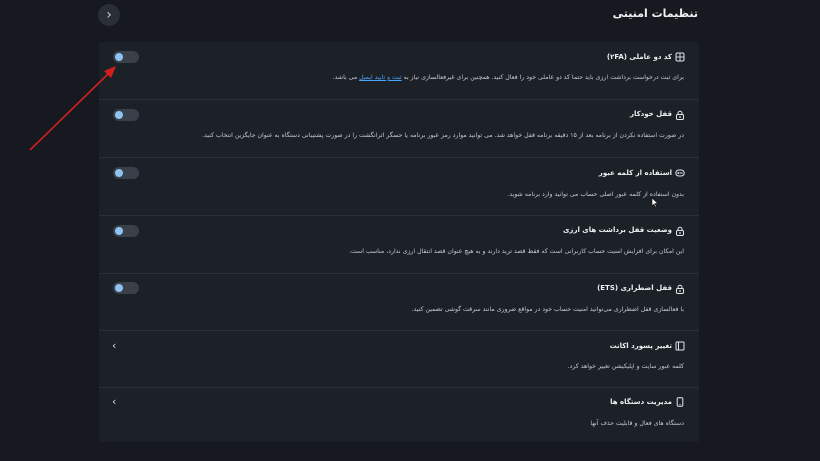 The image size is (820, 461). What do you see at coordinates (637, 423) in the screenshot?
I see `row-description: دستگاه های فعال و قابلیت حذف آنها` at bounding box center [637, 423].